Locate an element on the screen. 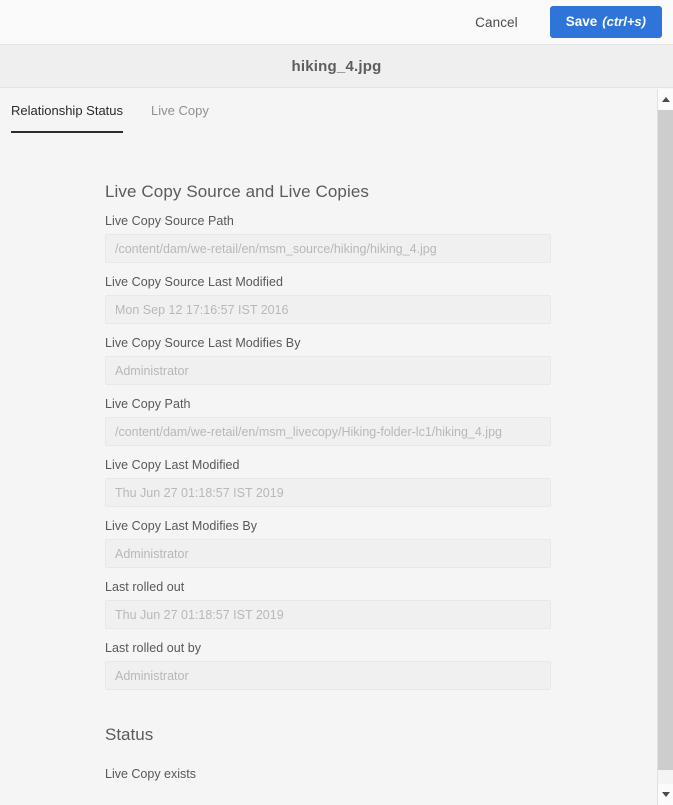 The height and width of the screenshot is (805, 673). last-rolled-out-by-input is located at coordinates (328, 675).